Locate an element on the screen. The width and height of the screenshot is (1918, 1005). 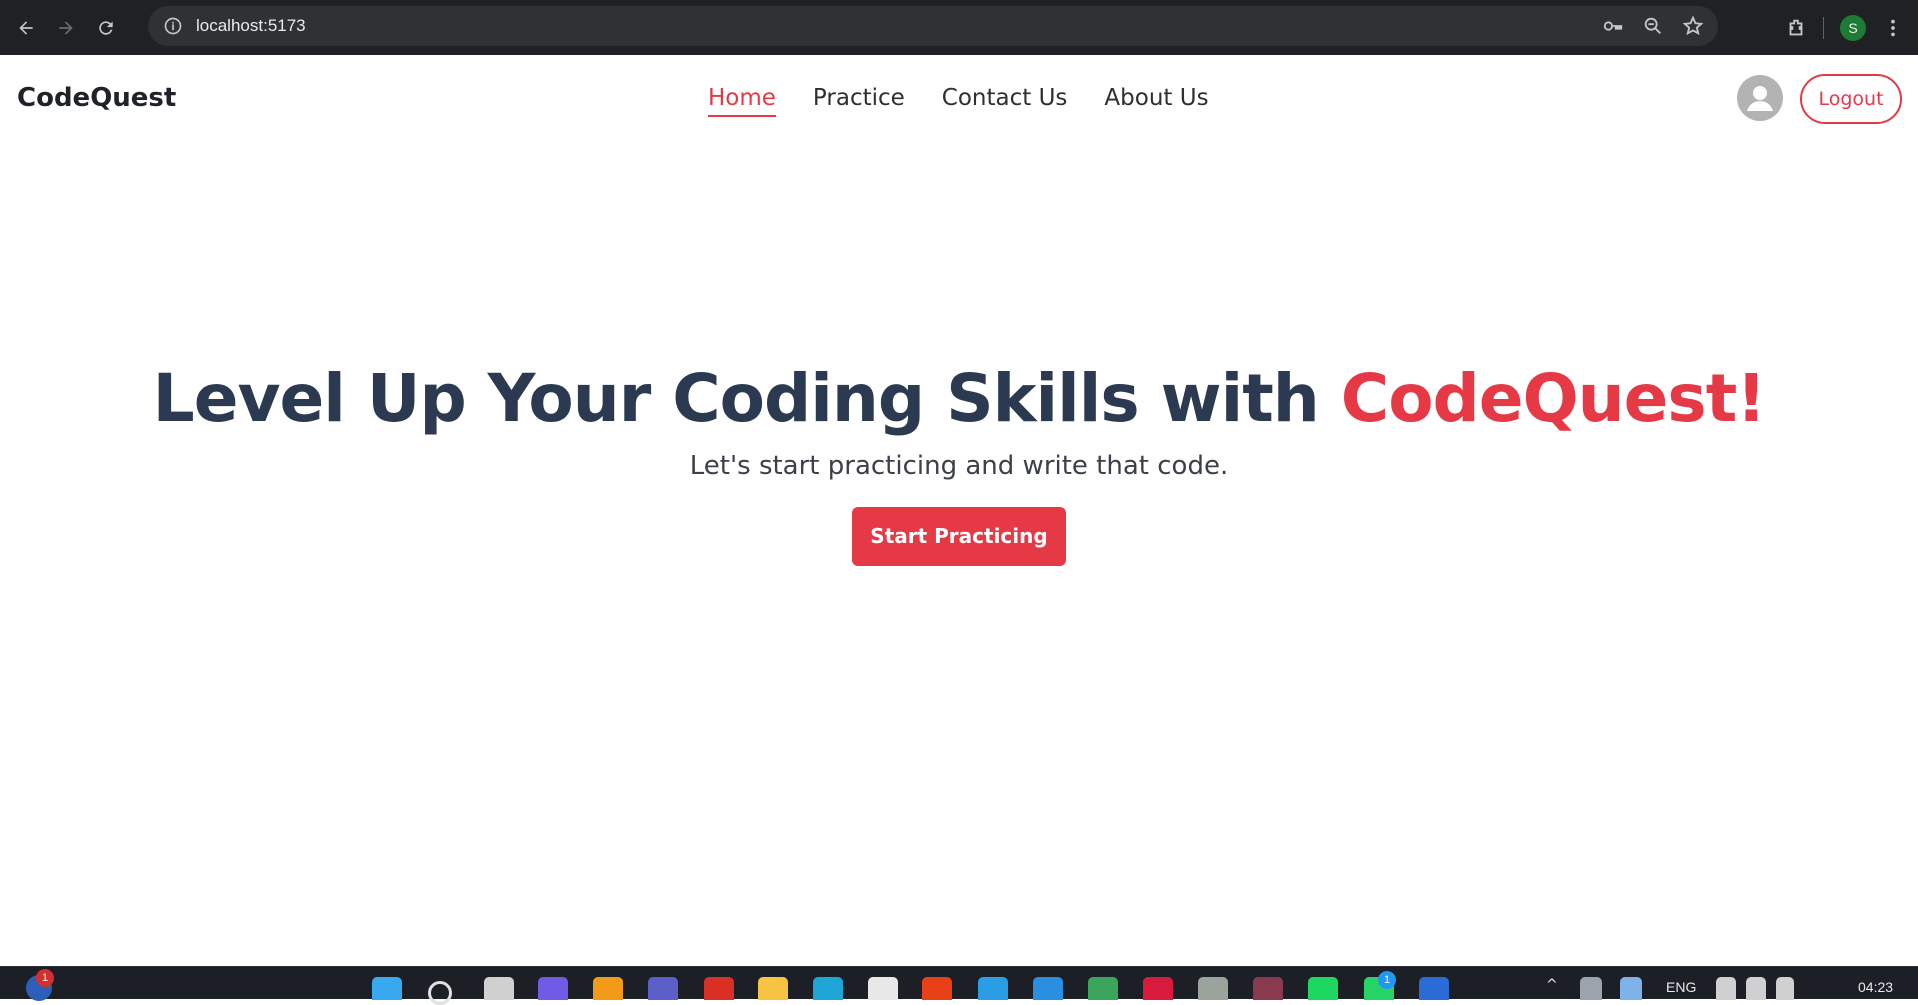
site-info-icon is located at coordinates (173, 26).